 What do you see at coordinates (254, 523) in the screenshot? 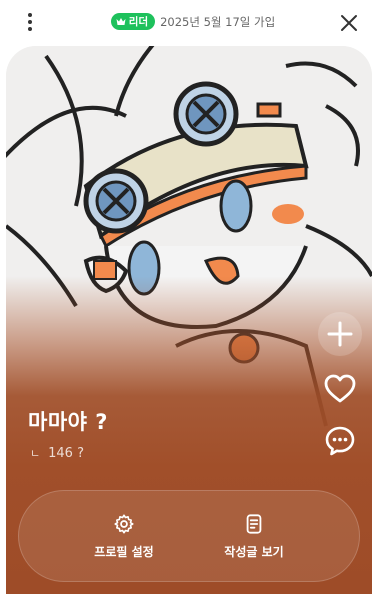
I see `document-icon` at bounding box center [254, 523].